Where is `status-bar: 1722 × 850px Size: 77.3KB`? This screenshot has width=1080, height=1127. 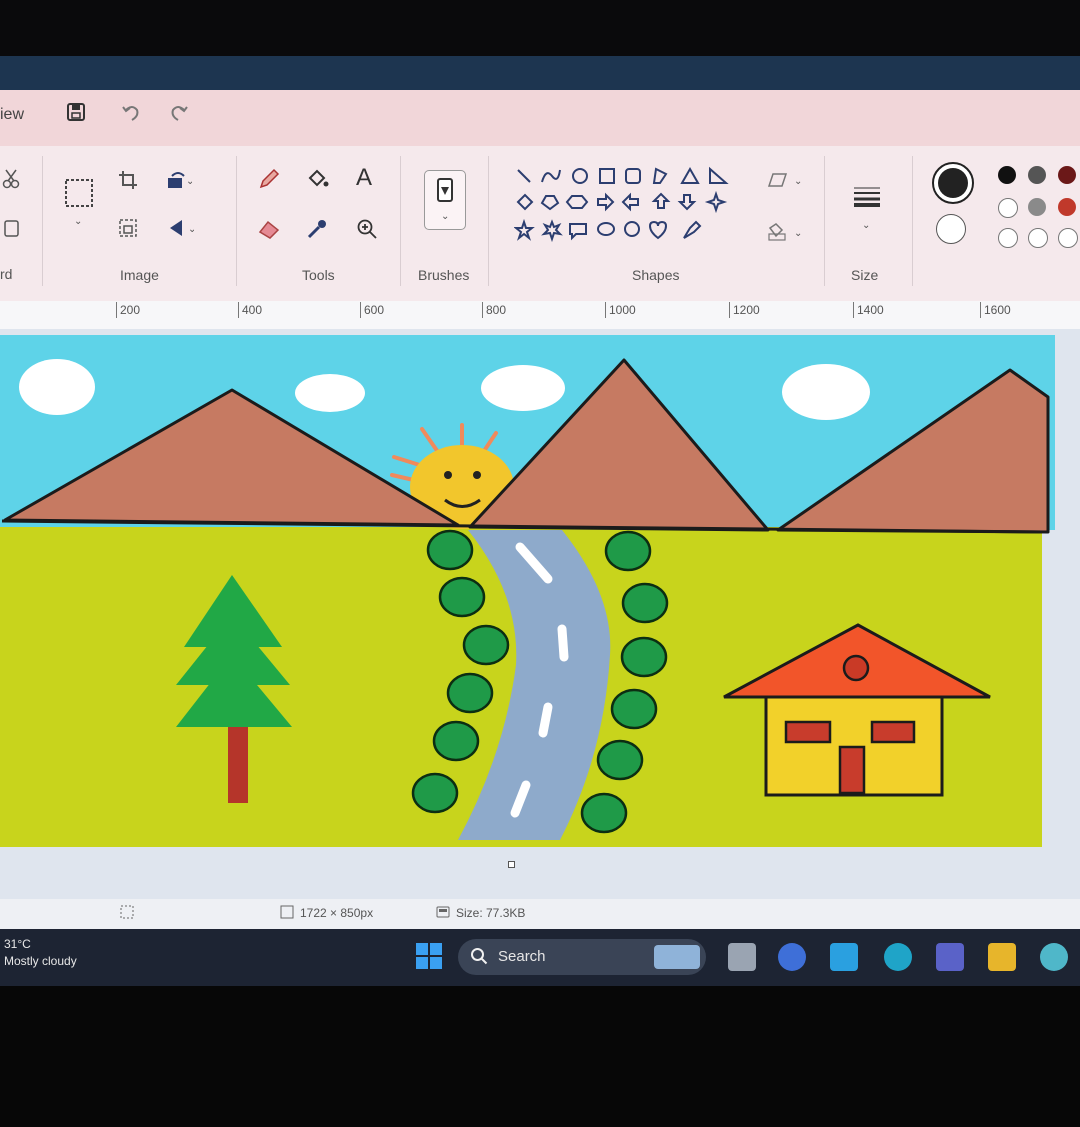
status-bar: 1722 × 850px Size: 77.3KB is located at coordinates (540, 914).